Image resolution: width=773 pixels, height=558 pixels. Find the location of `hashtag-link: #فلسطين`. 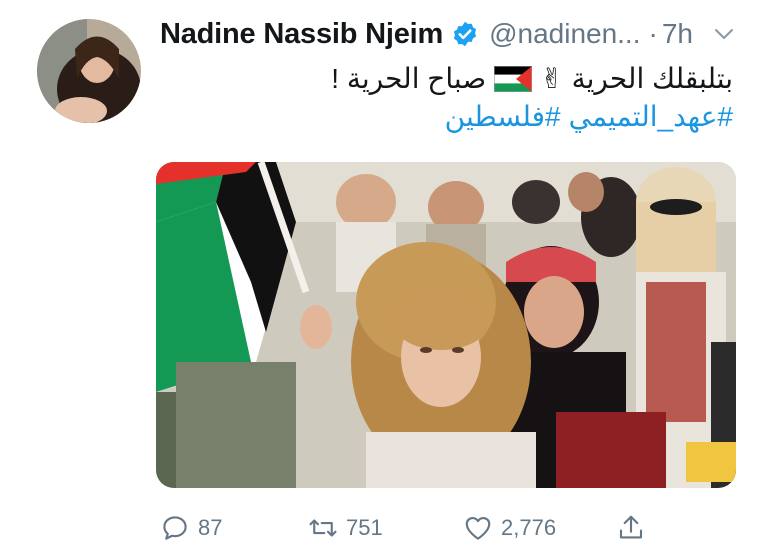

hashtag-link: #فلسطين is located at coordinates (503, 116).